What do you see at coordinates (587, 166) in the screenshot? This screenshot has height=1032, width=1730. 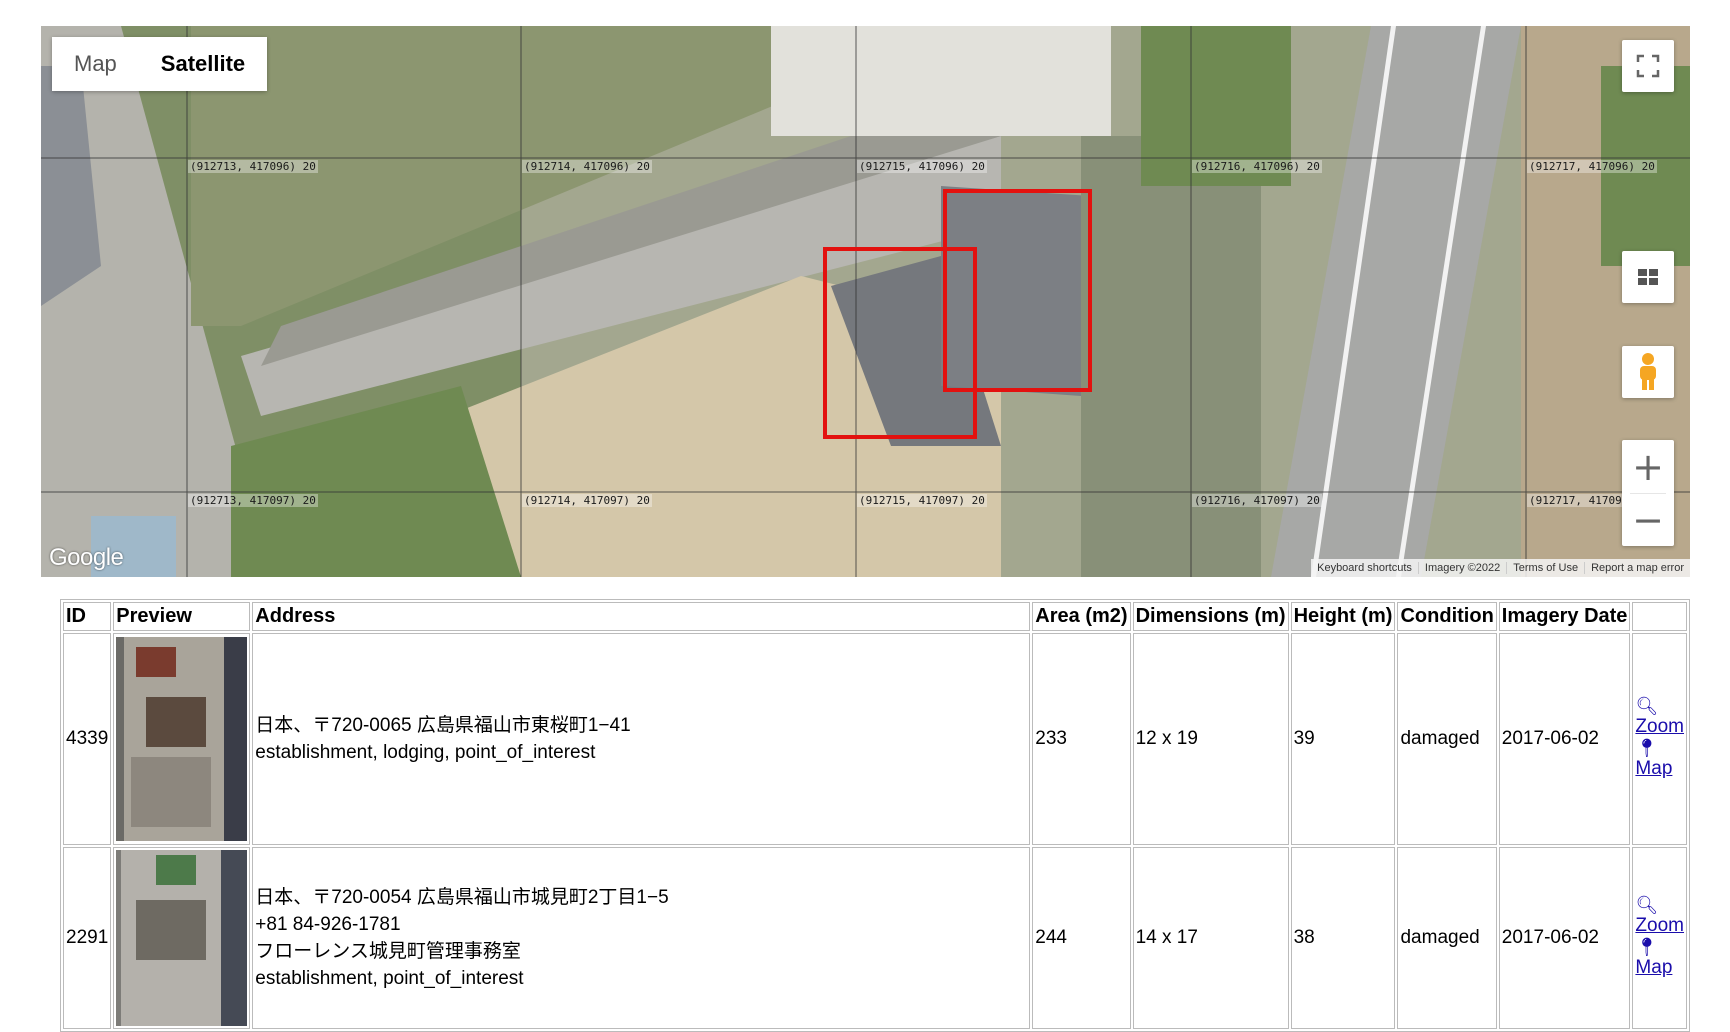 I see `grid-label: (912714, 417096) 20` at bounding box center [587, 166].